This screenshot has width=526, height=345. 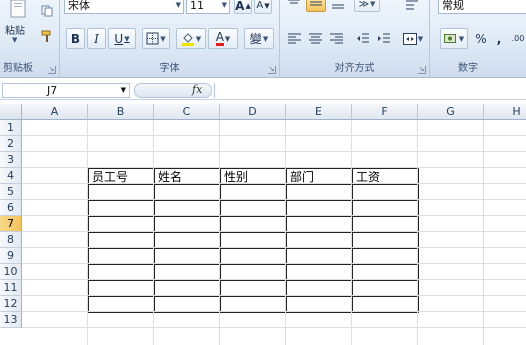 What do you see at coordinates (47, 11) in the screenshot?
I see `copy-icon` at bounding box center [47, 11].